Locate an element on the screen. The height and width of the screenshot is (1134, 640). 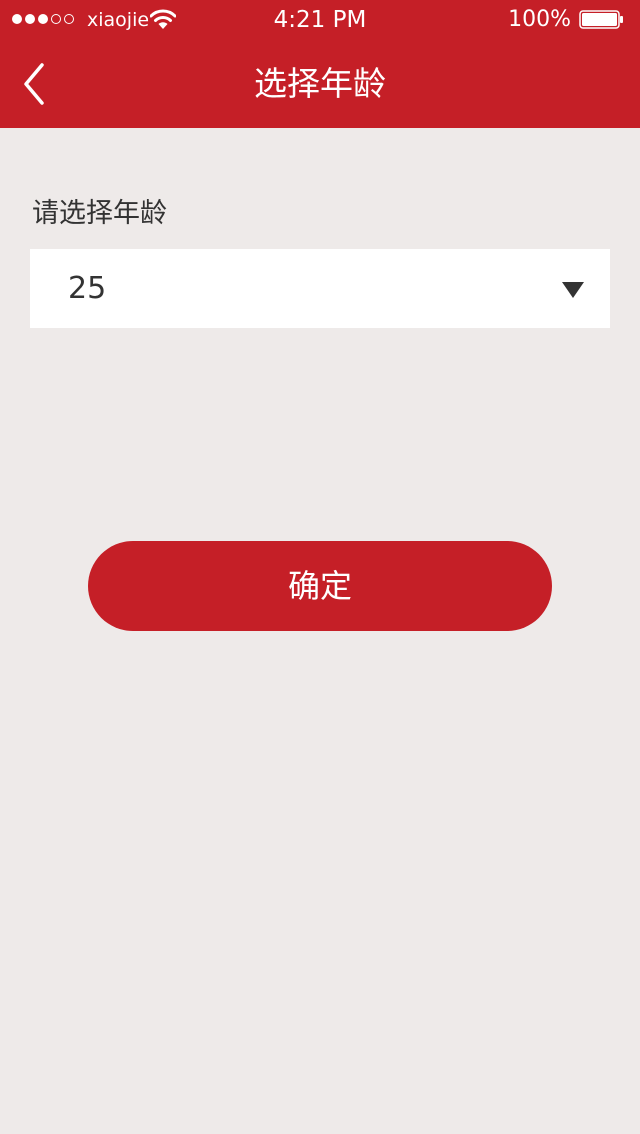
battery-icon is located at coordinates (601, 19).